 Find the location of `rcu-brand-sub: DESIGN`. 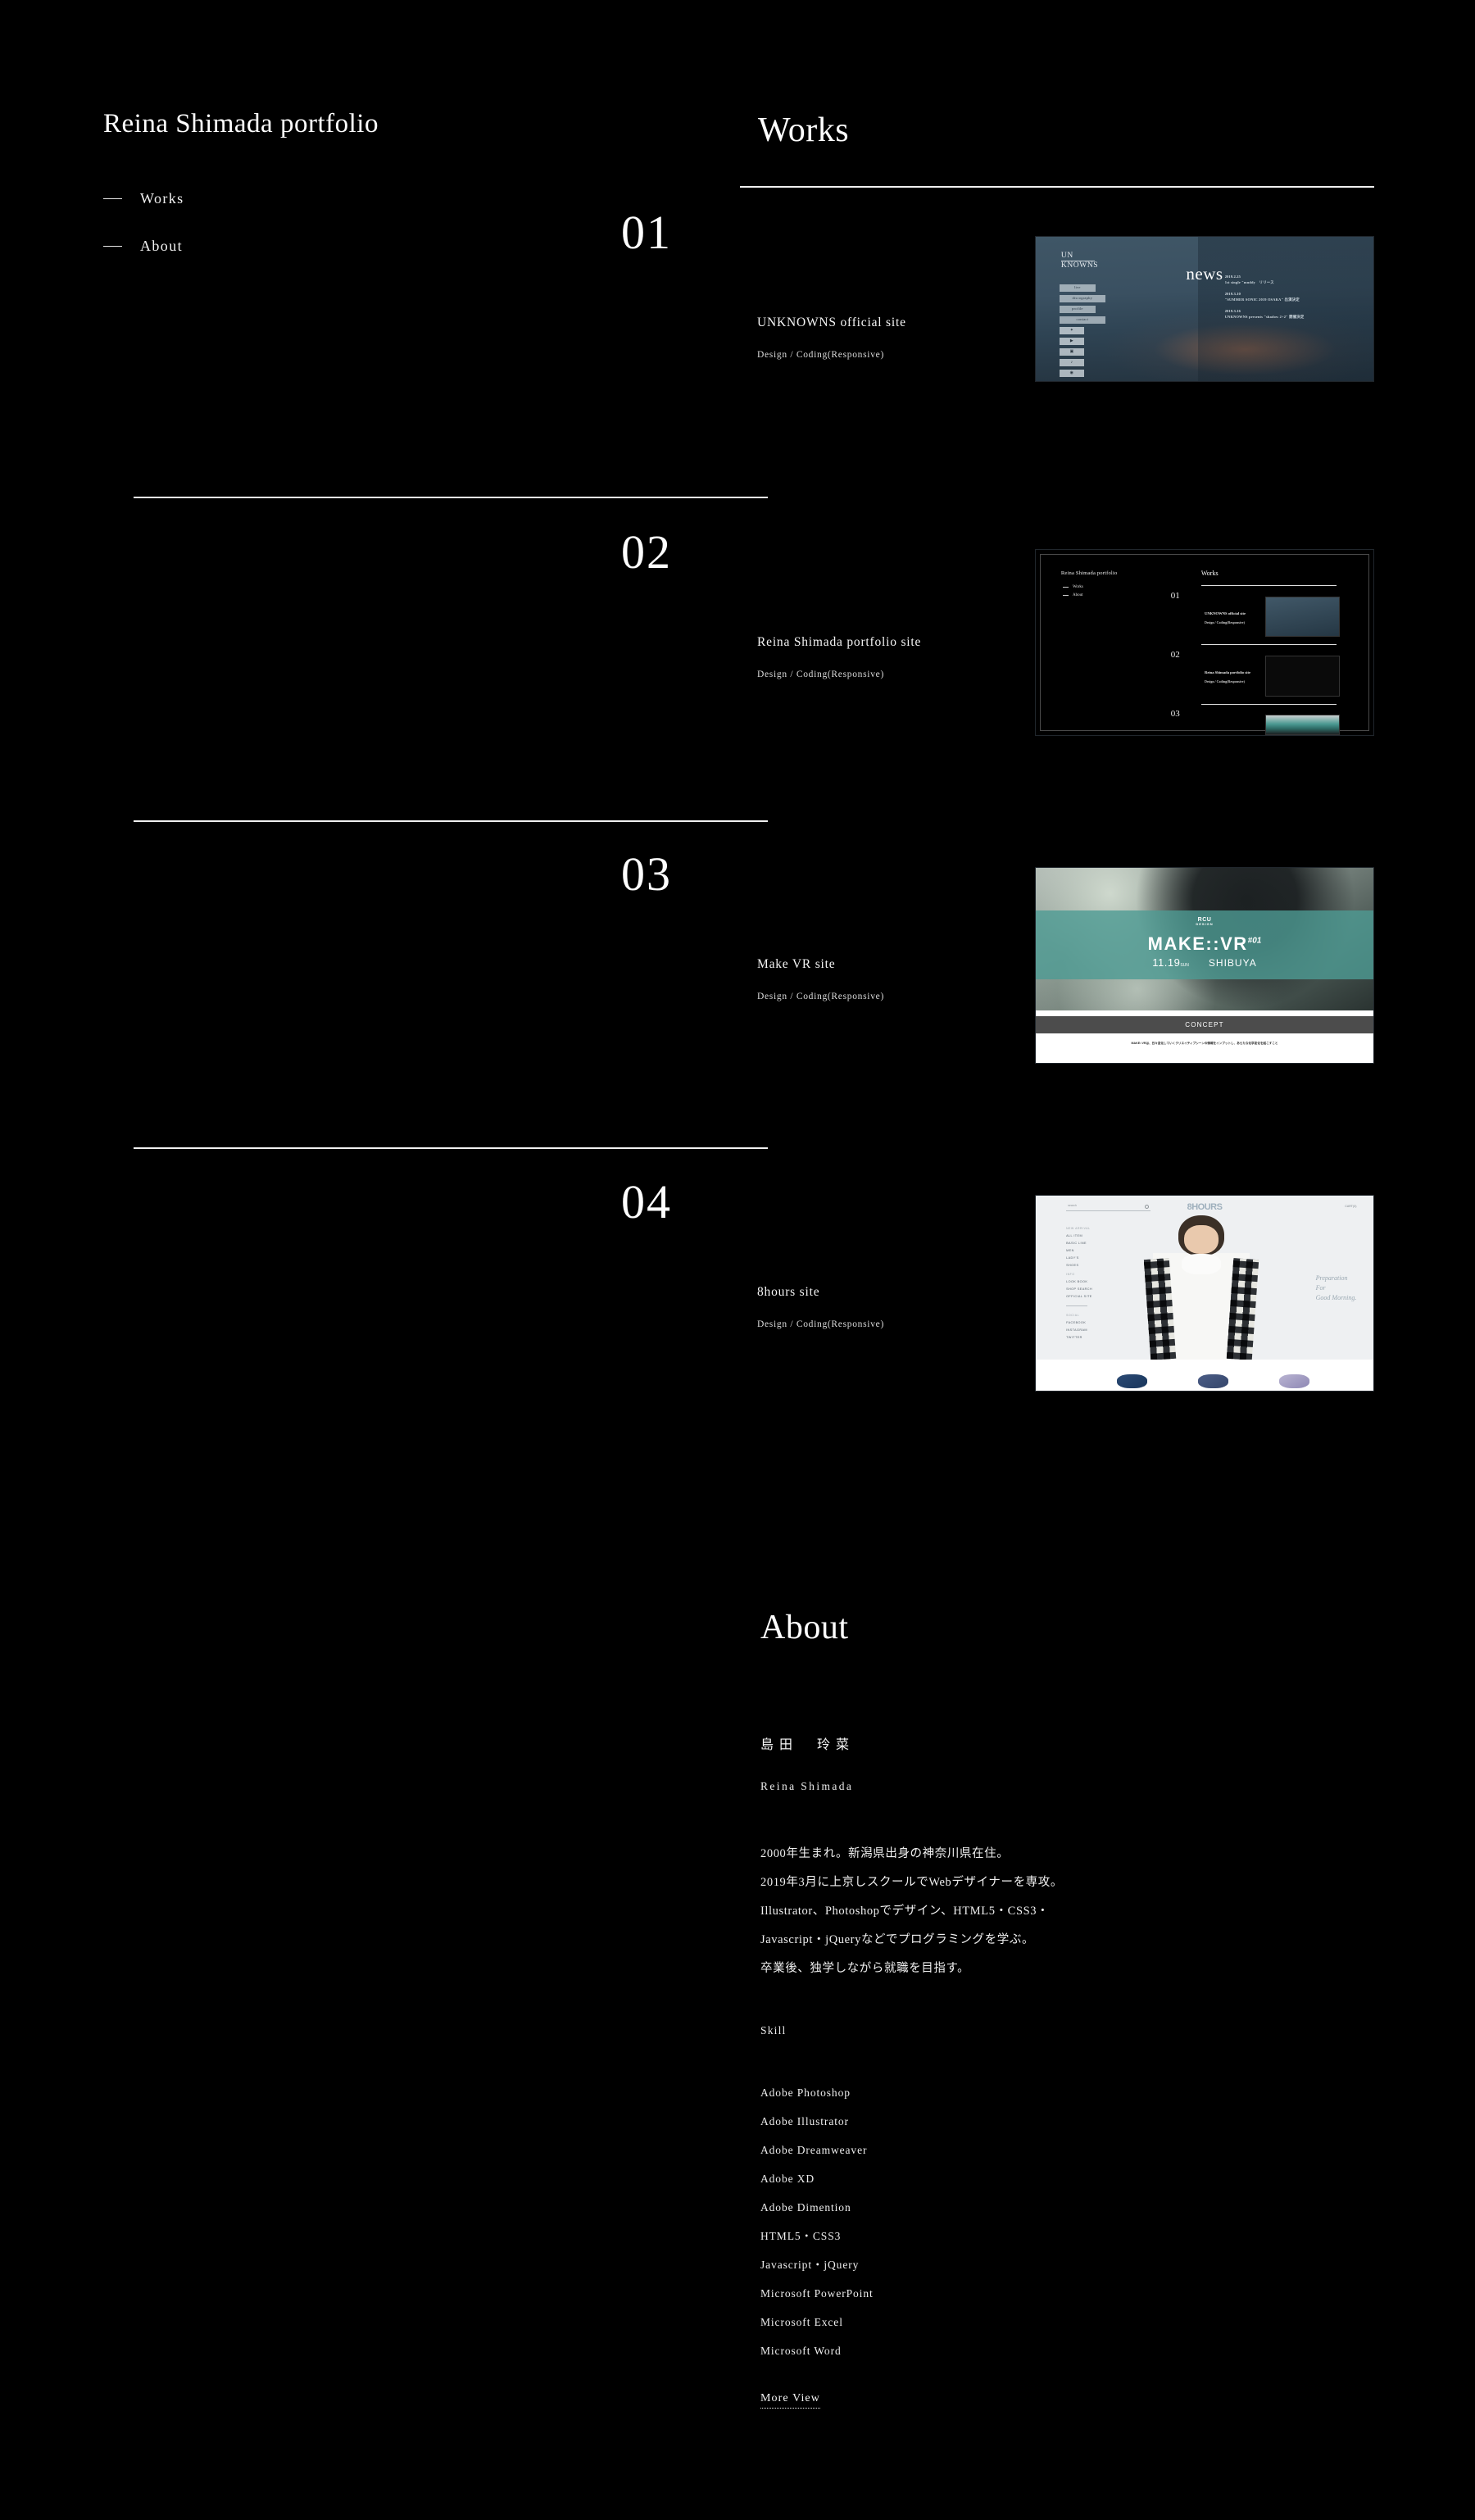

rcu-brand-sub: DESIGN is located at coordinates (1205, 924).